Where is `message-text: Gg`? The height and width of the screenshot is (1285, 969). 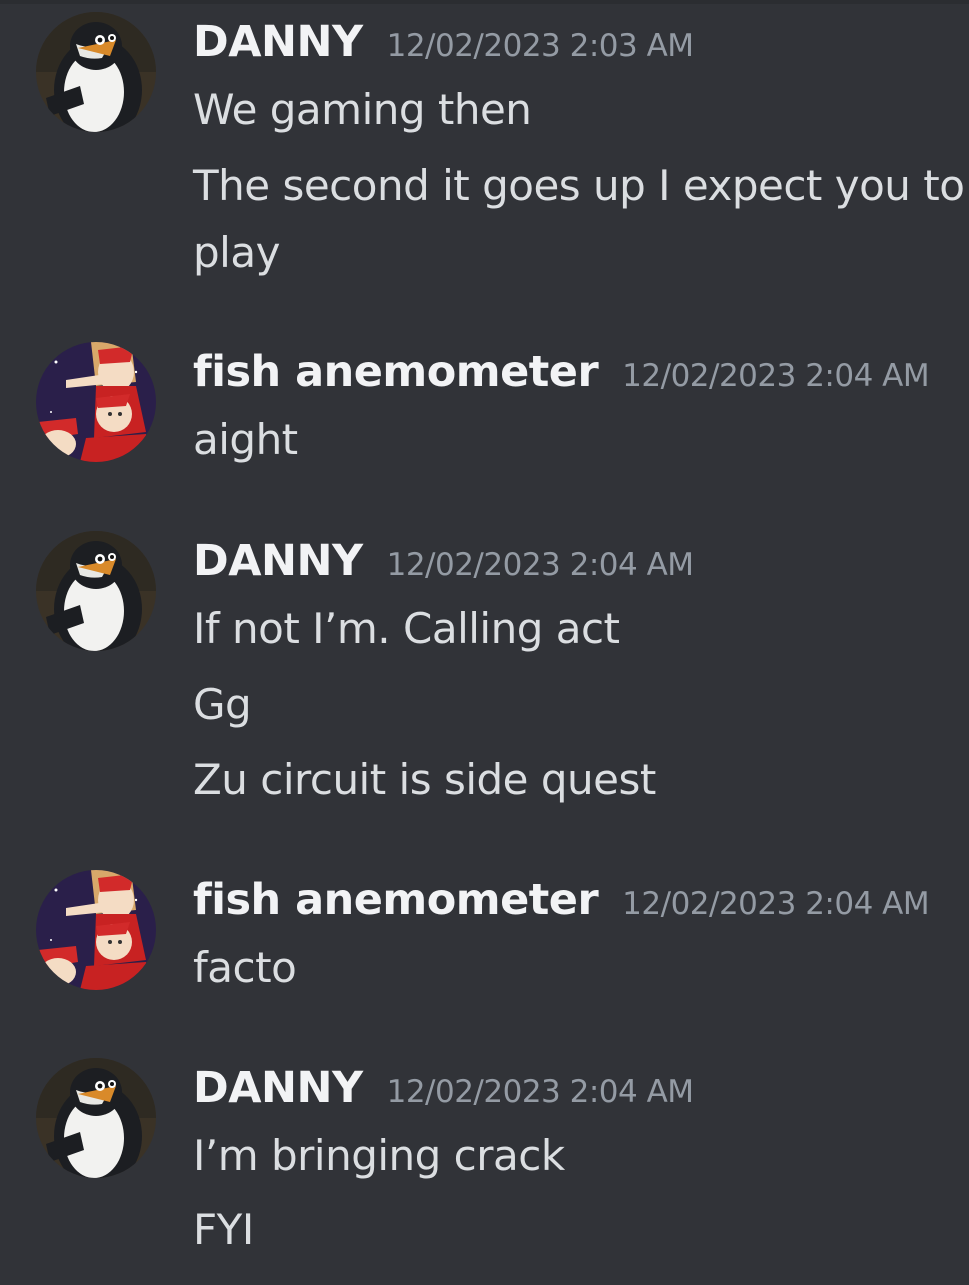
message-text: Gg is located at coordinates (222, 704).